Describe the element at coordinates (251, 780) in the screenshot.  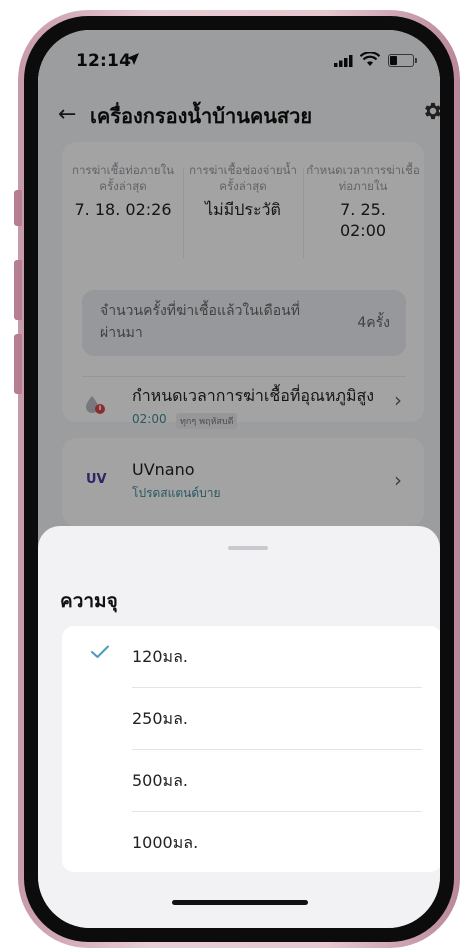
I see `capacity-option-500: 500มล.` at that location.